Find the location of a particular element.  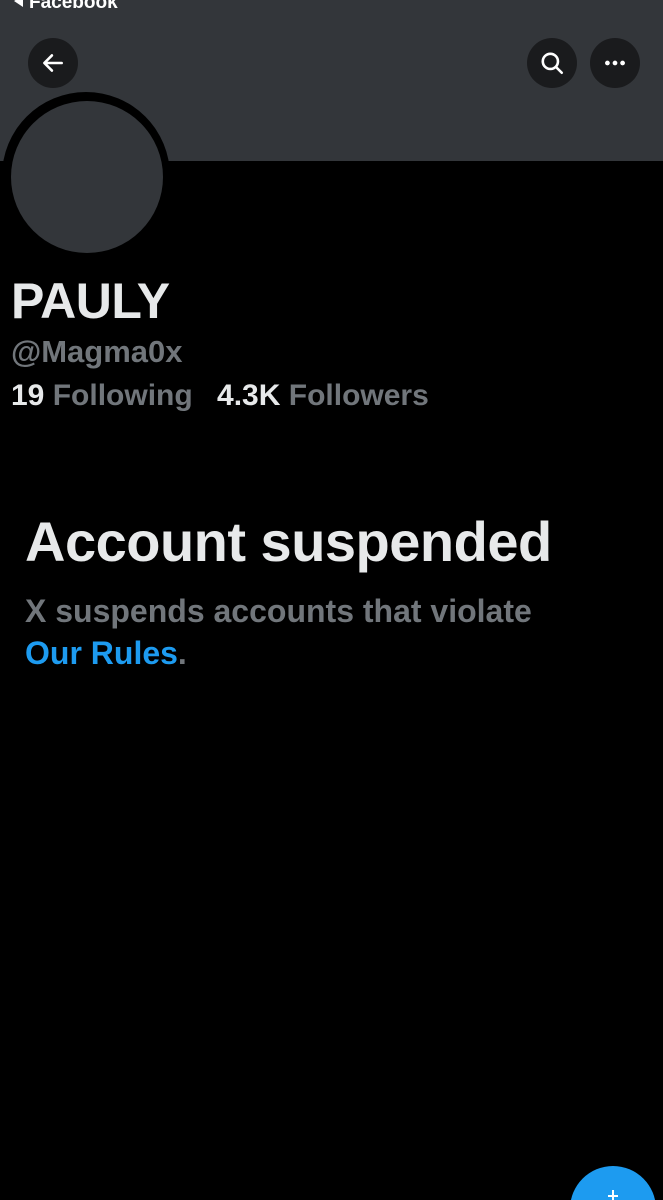

back-button is located at coordinates (53, 63).